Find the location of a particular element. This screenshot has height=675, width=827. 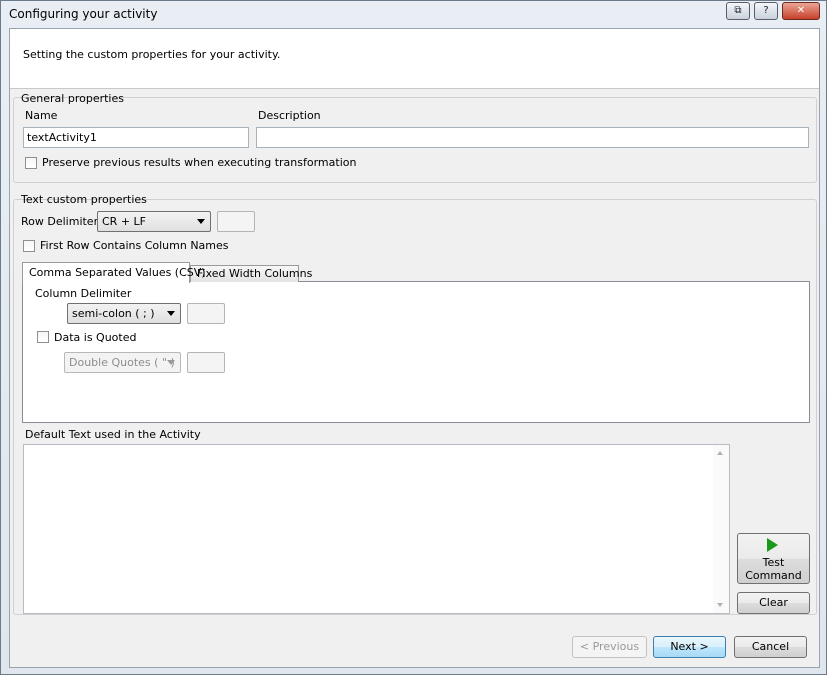

tab-csv: Comma Separated Values (CSV) is located at coordinates (114, 272).